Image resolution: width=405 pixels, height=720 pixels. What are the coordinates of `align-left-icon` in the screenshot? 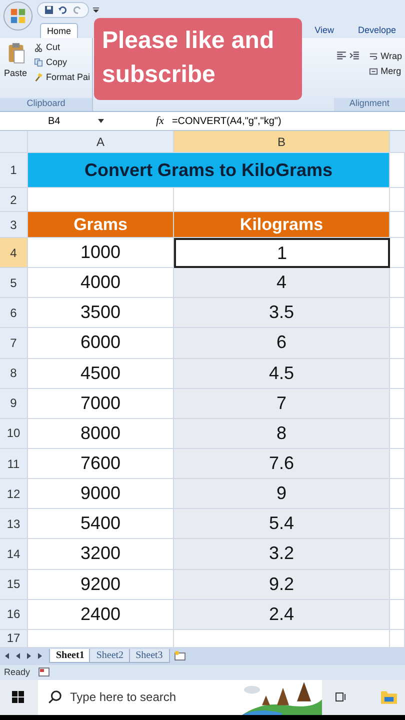 It's located at (341, 55).